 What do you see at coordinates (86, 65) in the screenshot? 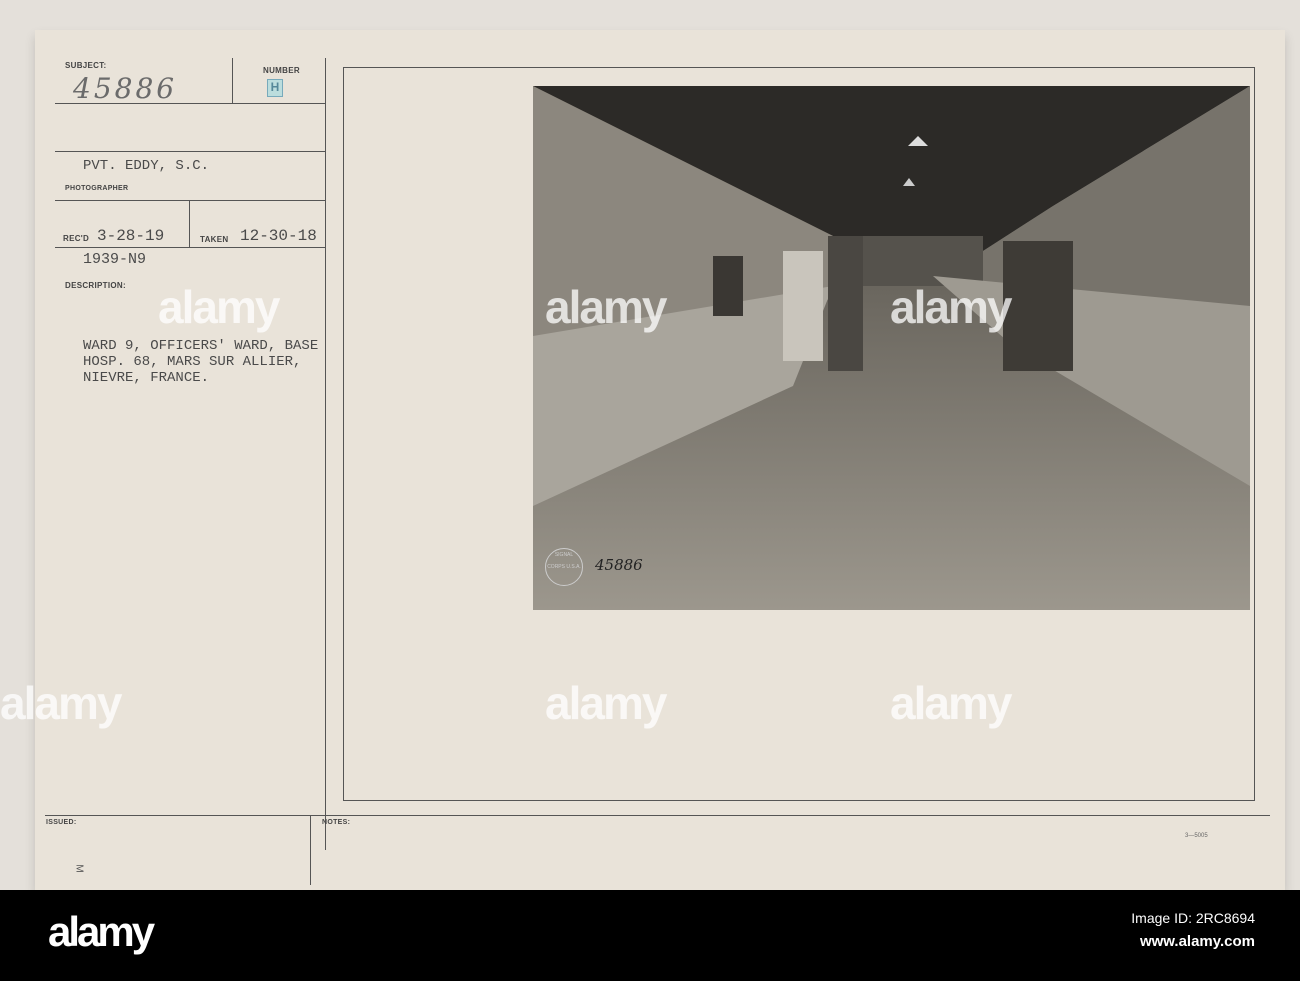
I see `subject-label: SUBJECT:` at bounding box center [86, 65].